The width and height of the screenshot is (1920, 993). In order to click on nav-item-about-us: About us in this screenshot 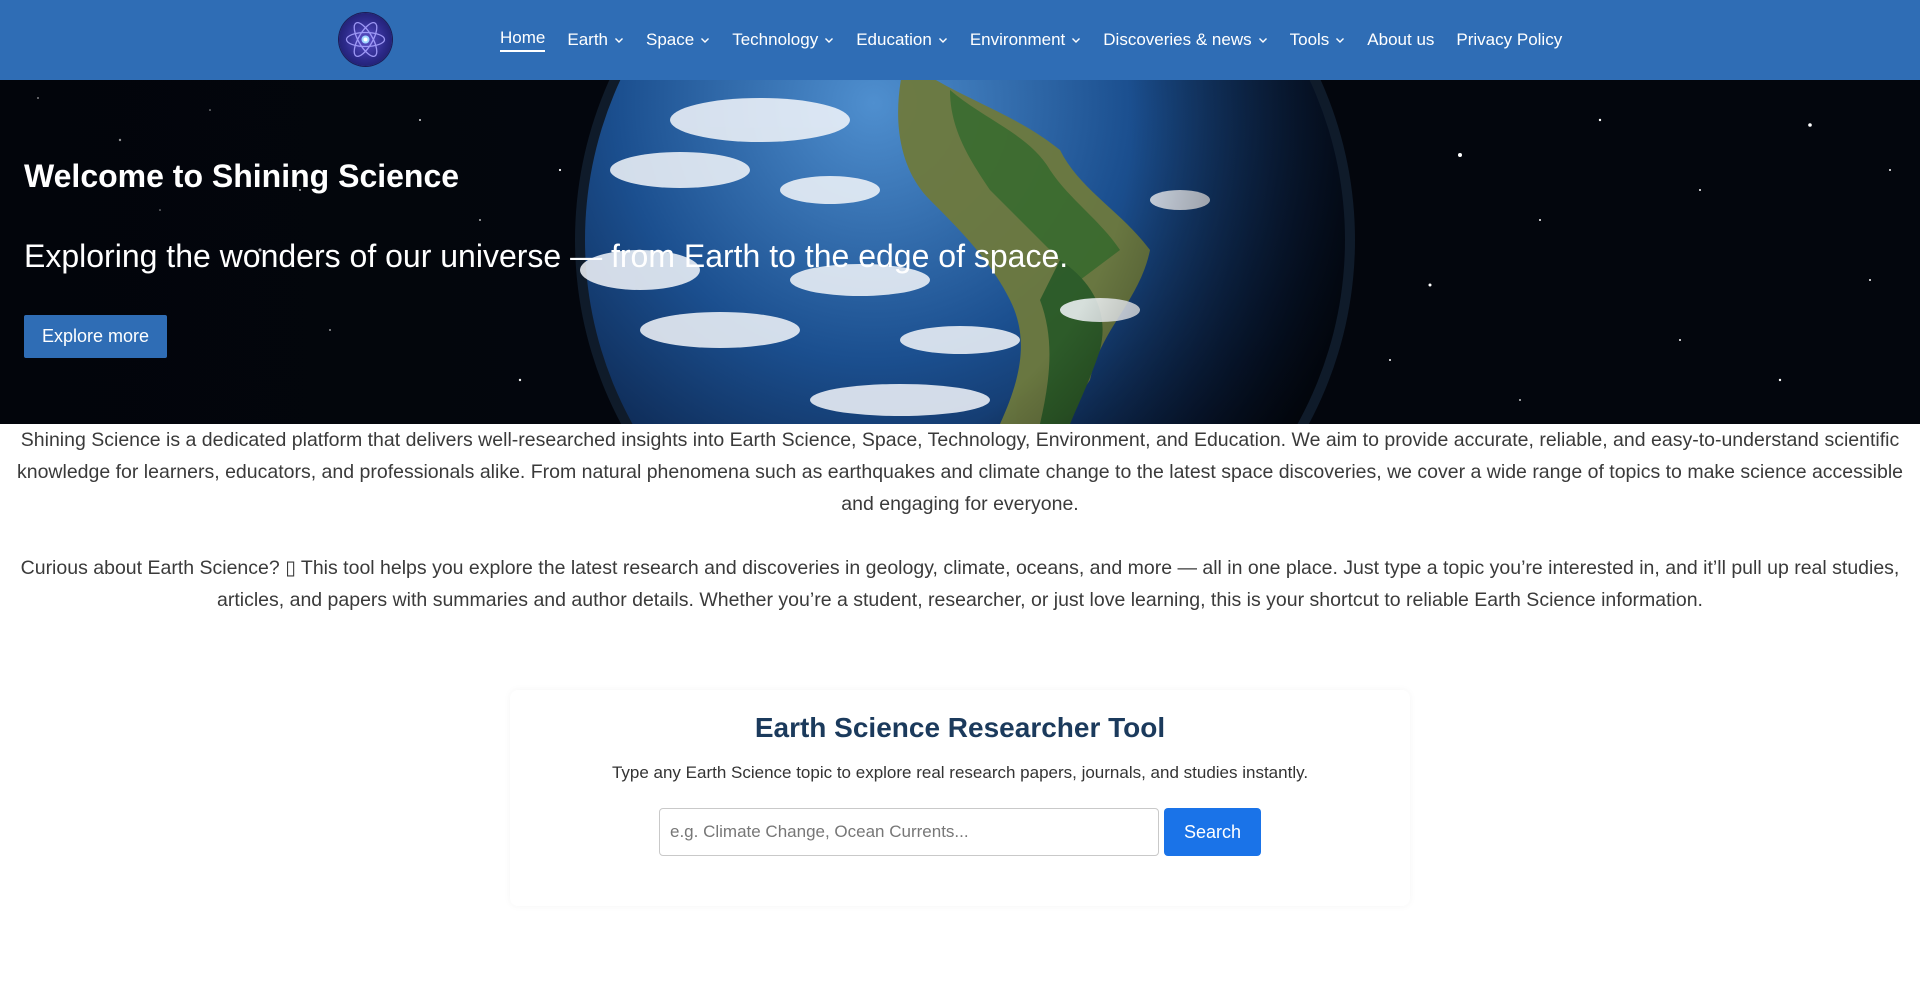, I will do `click(1400, 40)`.